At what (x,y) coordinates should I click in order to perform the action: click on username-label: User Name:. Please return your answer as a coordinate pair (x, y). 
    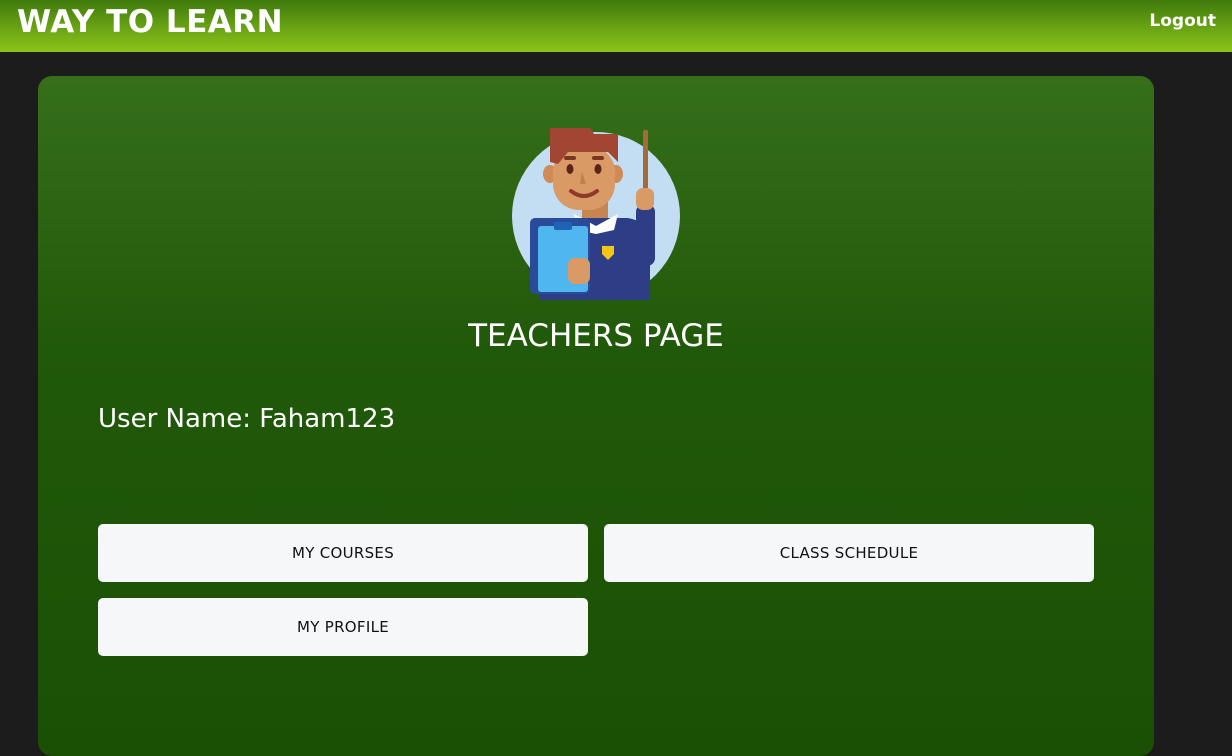
    Looking at the image, I should click on (174, 419).